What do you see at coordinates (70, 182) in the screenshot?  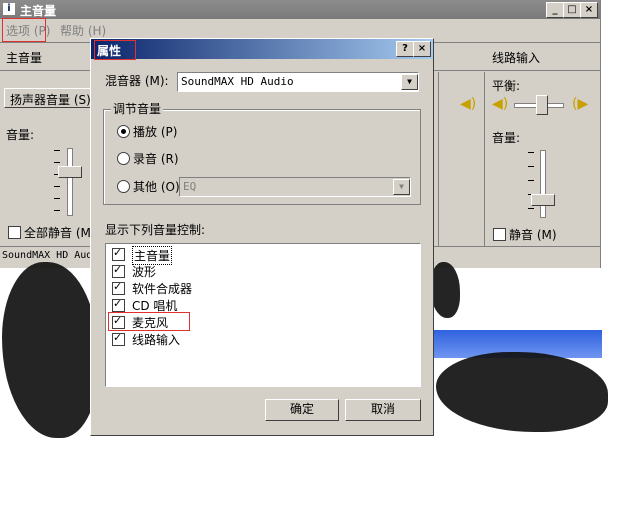 I see `master-volume-track` at bounding box center [70, 182].